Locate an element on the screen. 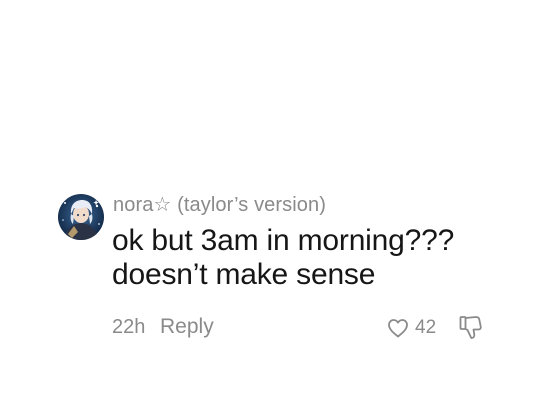  thumbs-down-outline-icon is located at coordinates (470, 327).